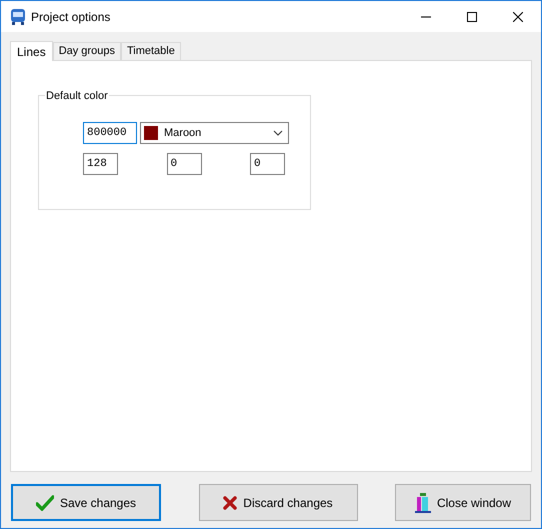  What do you see at coordinates (150, 51) in the screenshot?
I see `tab: Timetable` at bounding box center [150, 51].